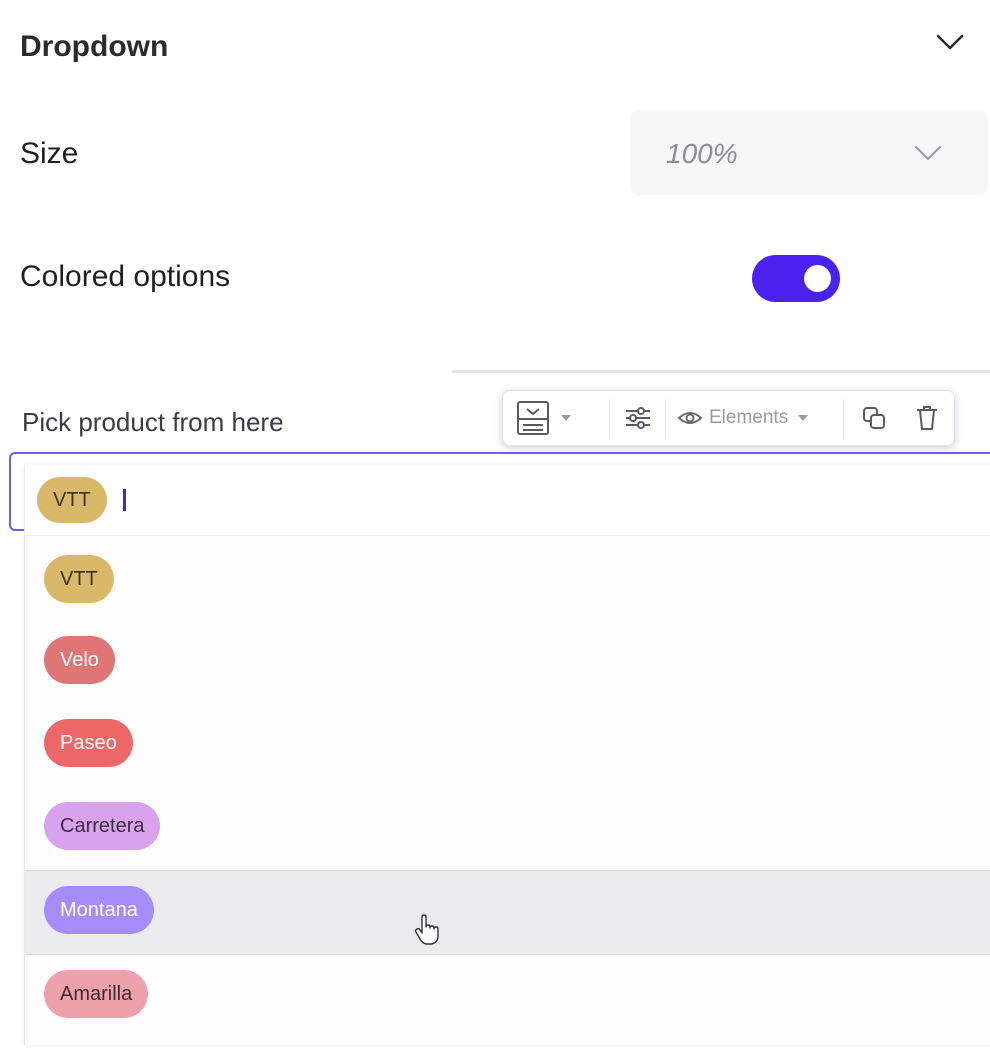  What do you see at coordinates (507, 662) in the screenshot?
I see `dropdown-option: Velo` at bounding box center [507, 662].